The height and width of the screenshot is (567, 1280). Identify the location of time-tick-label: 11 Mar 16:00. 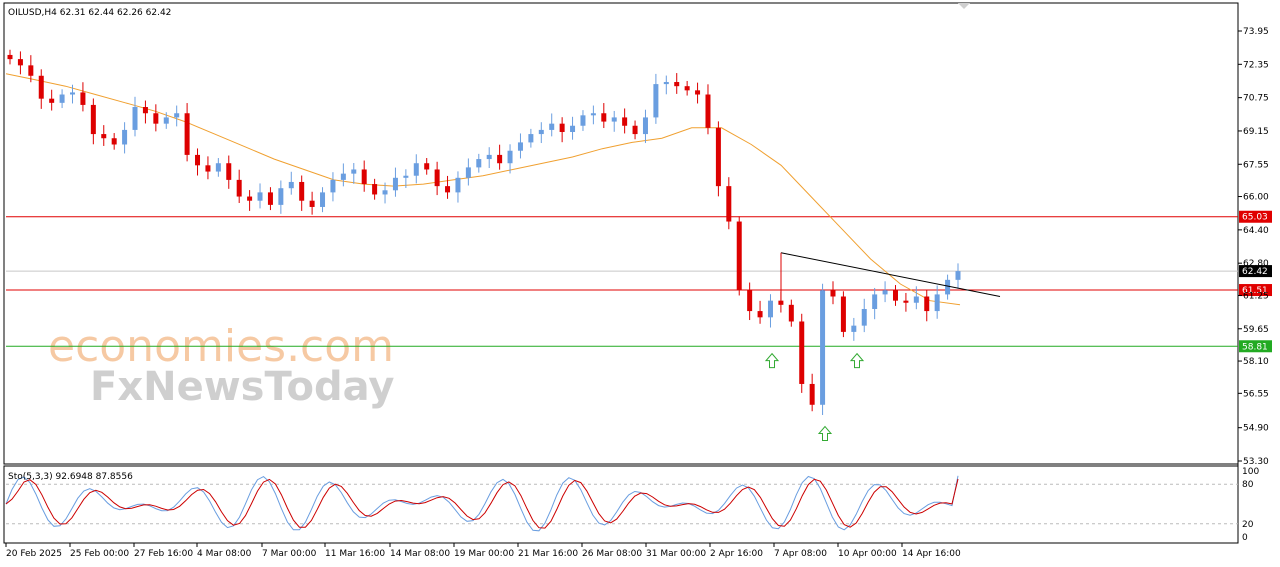
(355, 554).